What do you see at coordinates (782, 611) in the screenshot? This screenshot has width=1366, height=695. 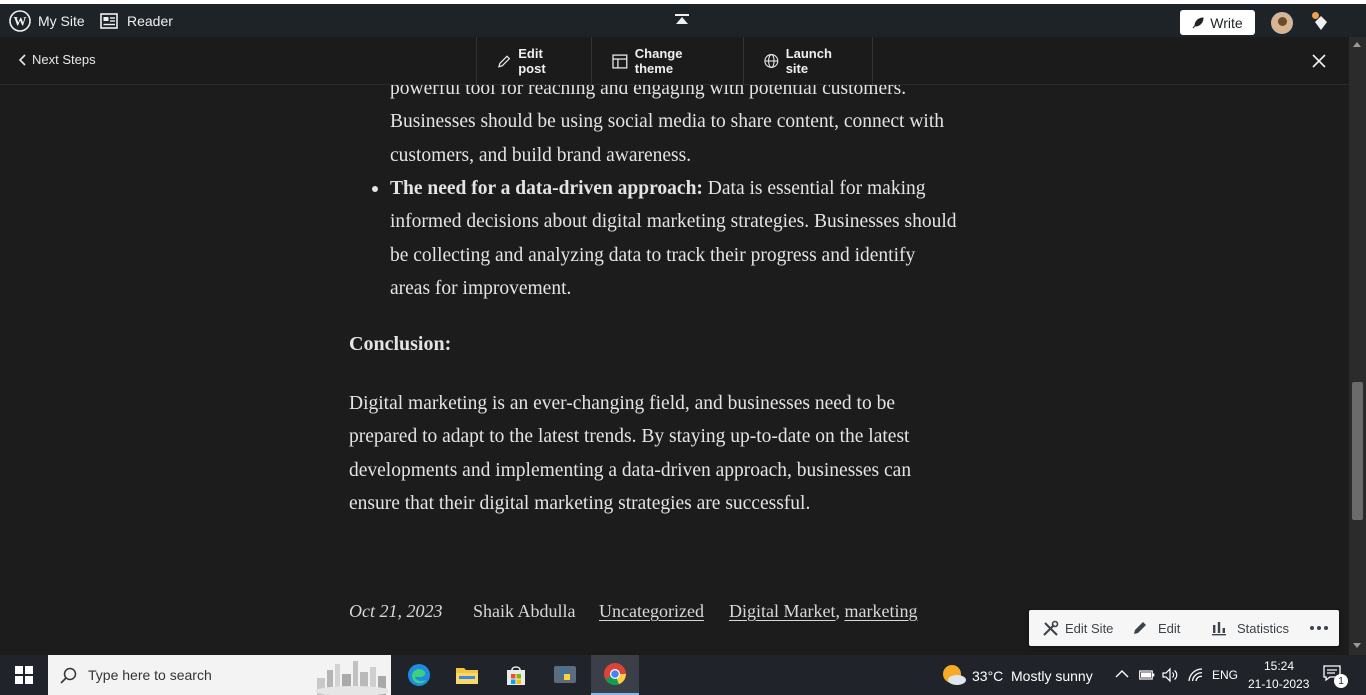 I see `tag-link: Digital Market` at bounding box center [782, 611].